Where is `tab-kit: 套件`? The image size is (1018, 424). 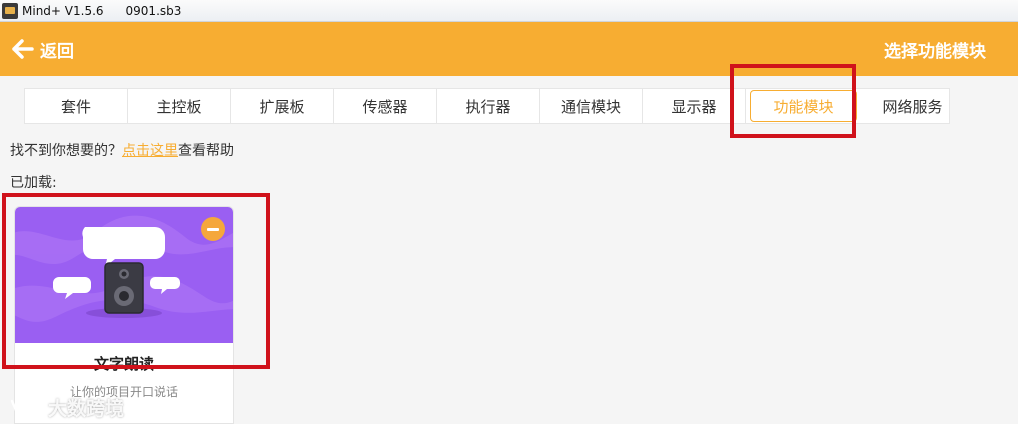
tab-kit: 套件 is located at coordinates (76, 106).